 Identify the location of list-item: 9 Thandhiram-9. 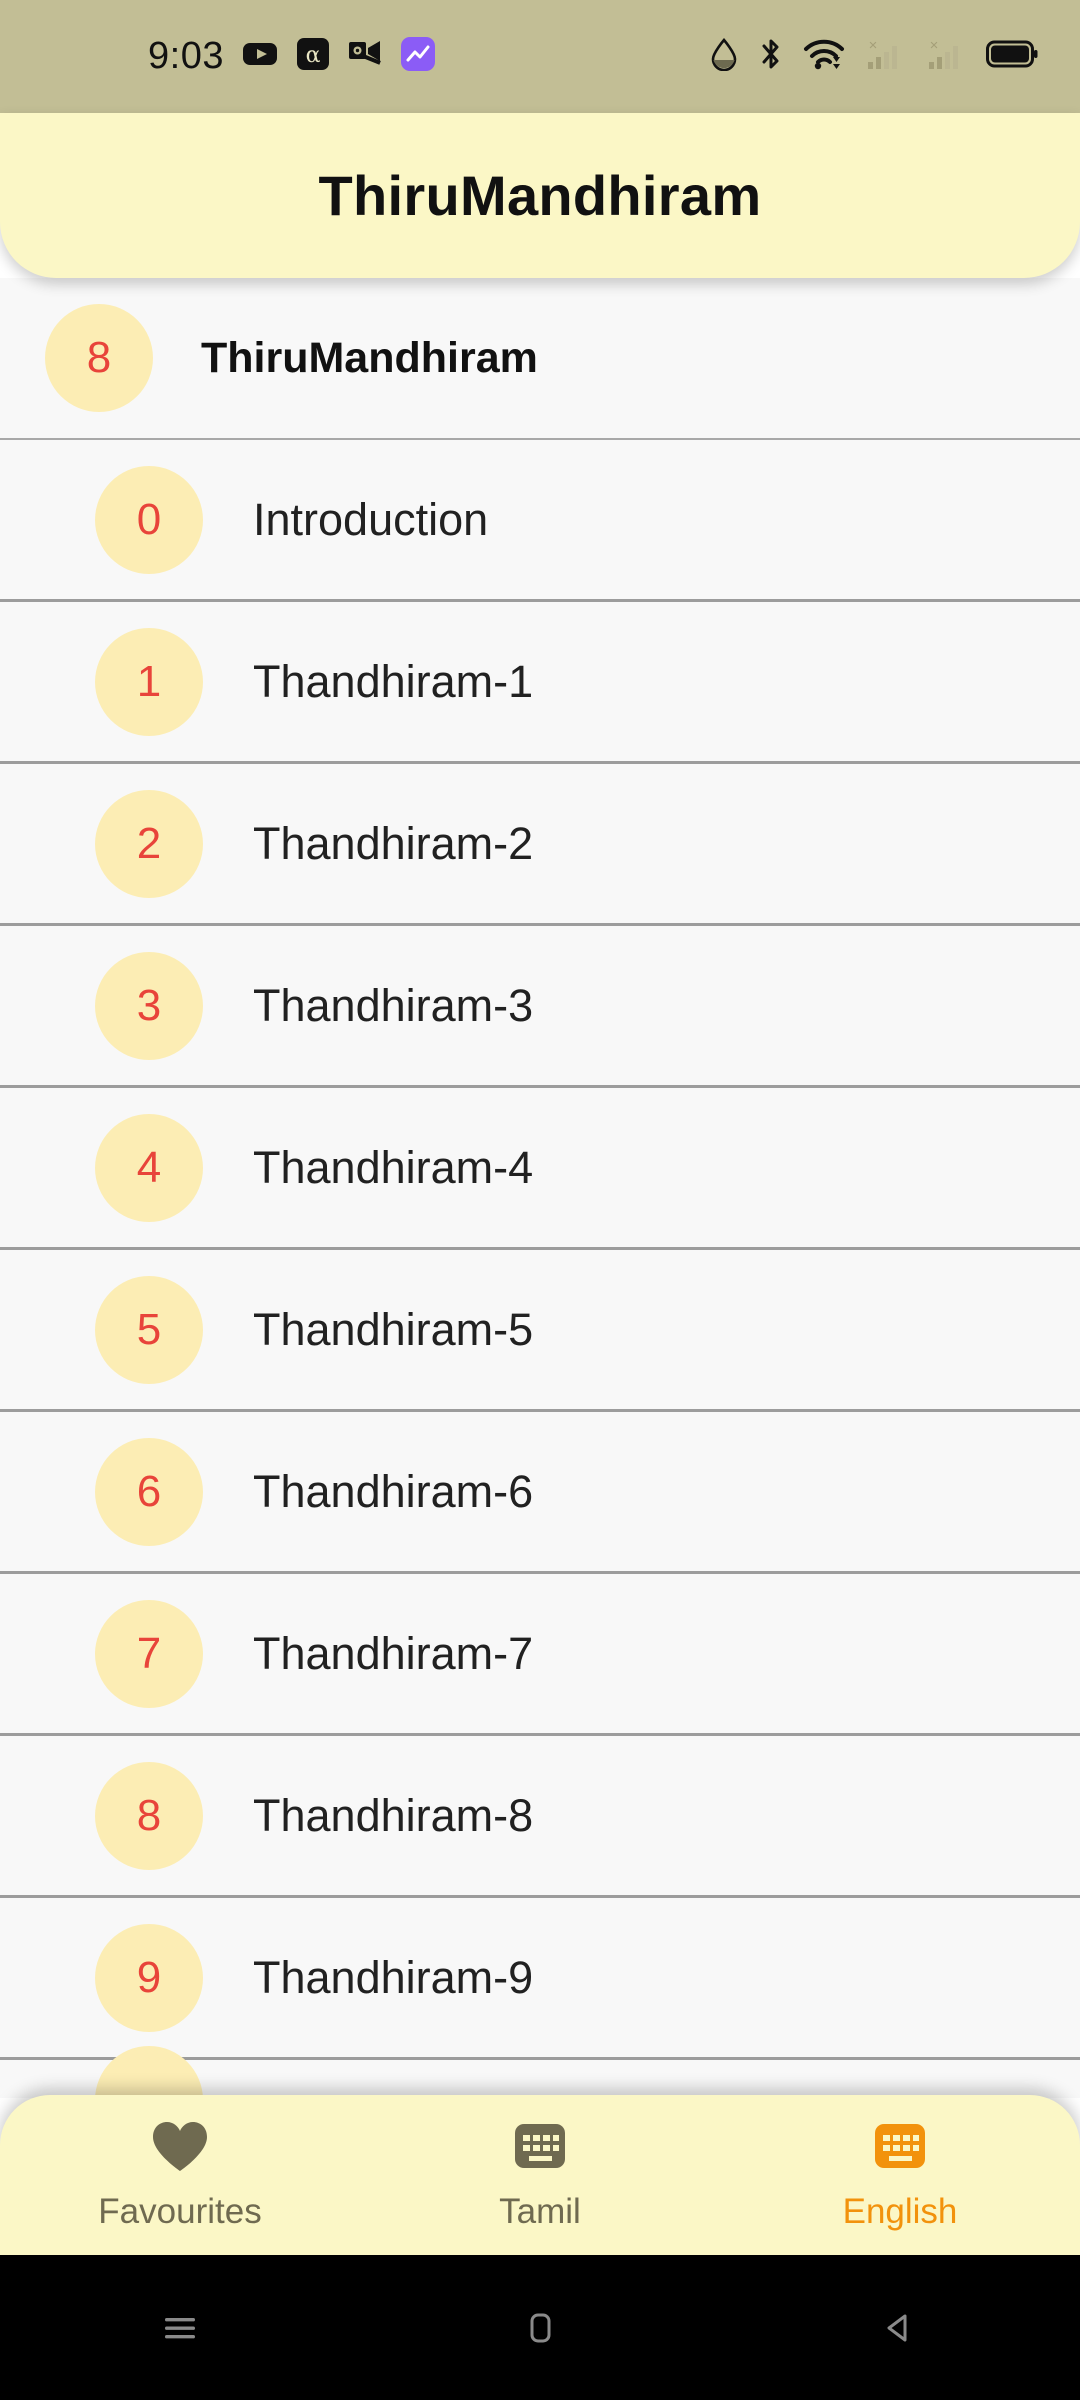
(540, 1979).